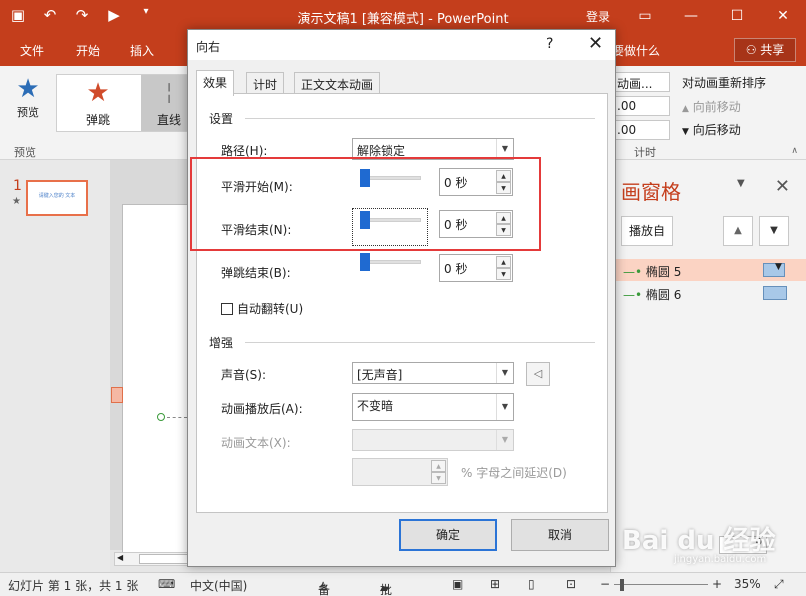 This screenshot has width=806, height=596. I want to click on timing-delay-field: .00, so click(641, 130).